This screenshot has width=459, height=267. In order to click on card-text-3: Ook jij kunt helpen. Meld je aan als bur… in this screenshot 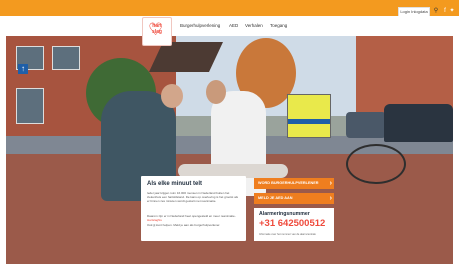, I will do `click(184, 225)`.